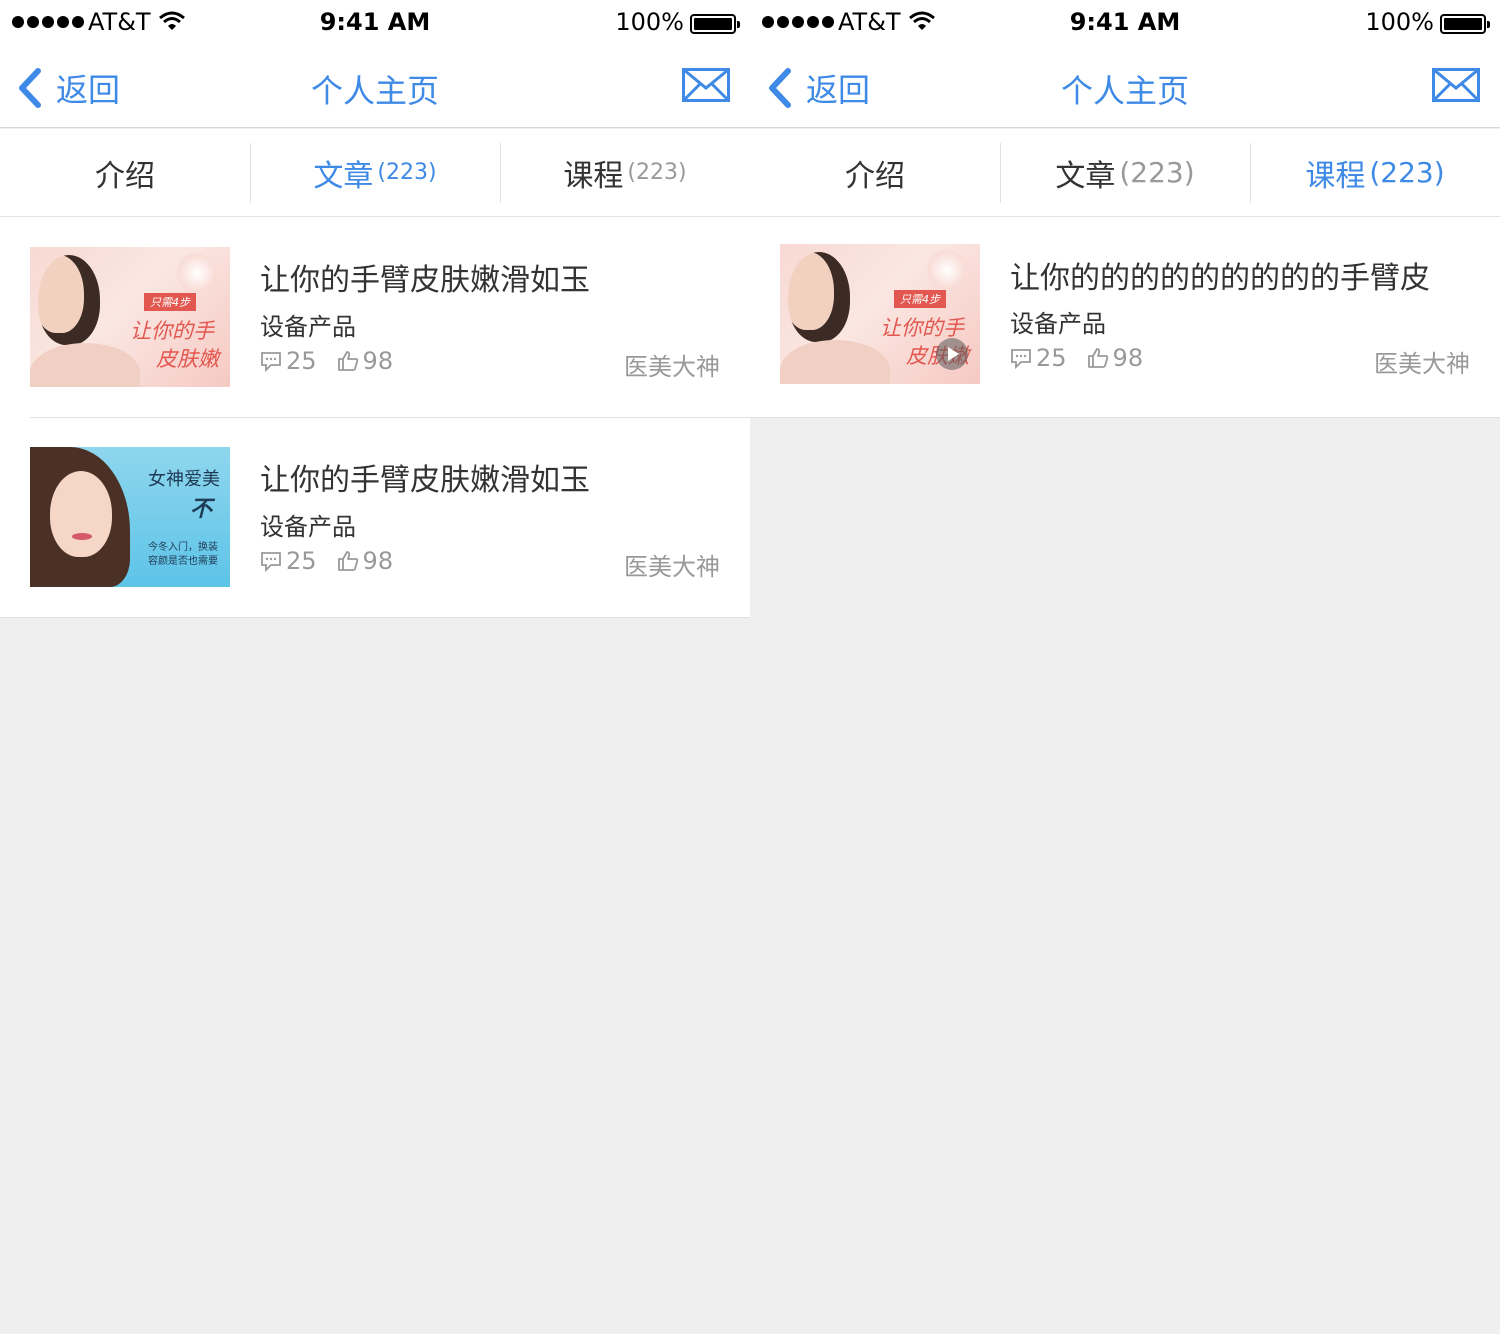 The image size is (1500, 1334). Describe the element at coordinates (174, 345) in the screenshot. I see `thumbnail-slogan: 让你的手 皮肤嫩` at that location.